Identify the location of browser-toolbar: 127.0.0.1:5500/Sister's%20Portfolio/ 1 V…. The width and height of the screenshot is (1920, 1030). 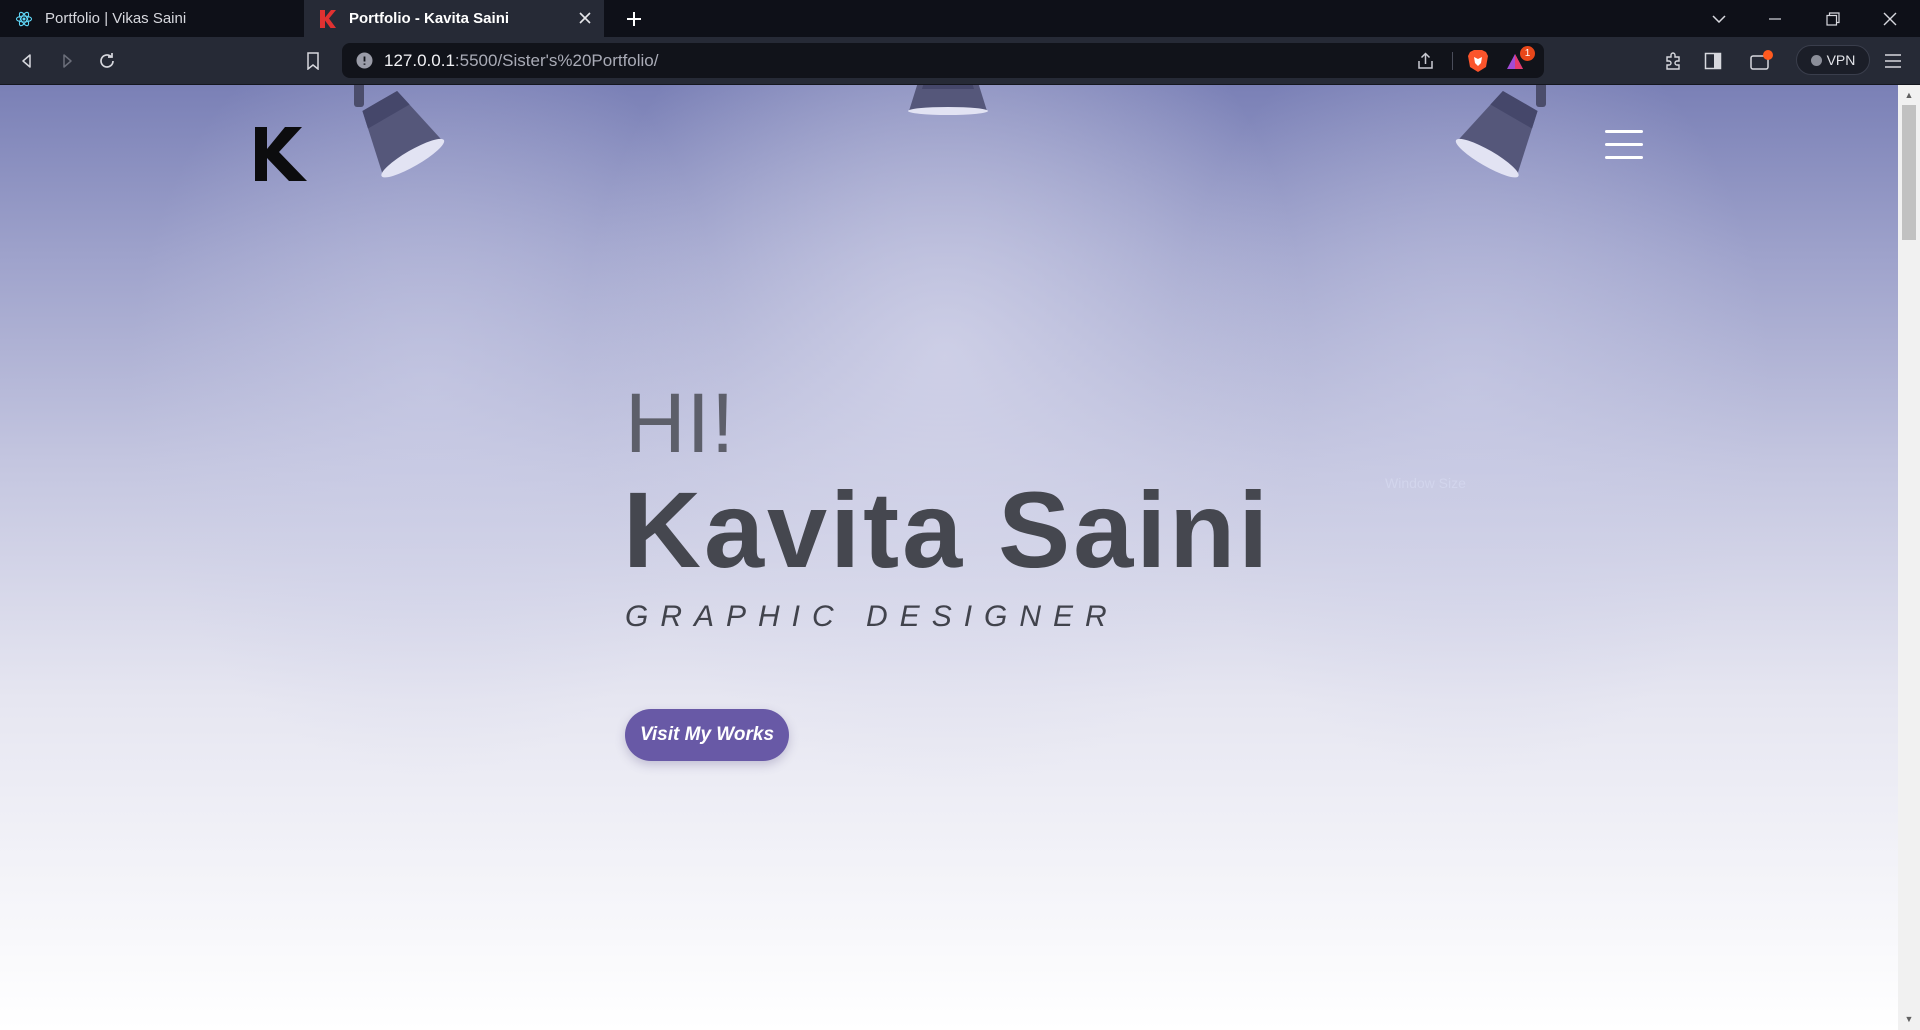
(960, 61).